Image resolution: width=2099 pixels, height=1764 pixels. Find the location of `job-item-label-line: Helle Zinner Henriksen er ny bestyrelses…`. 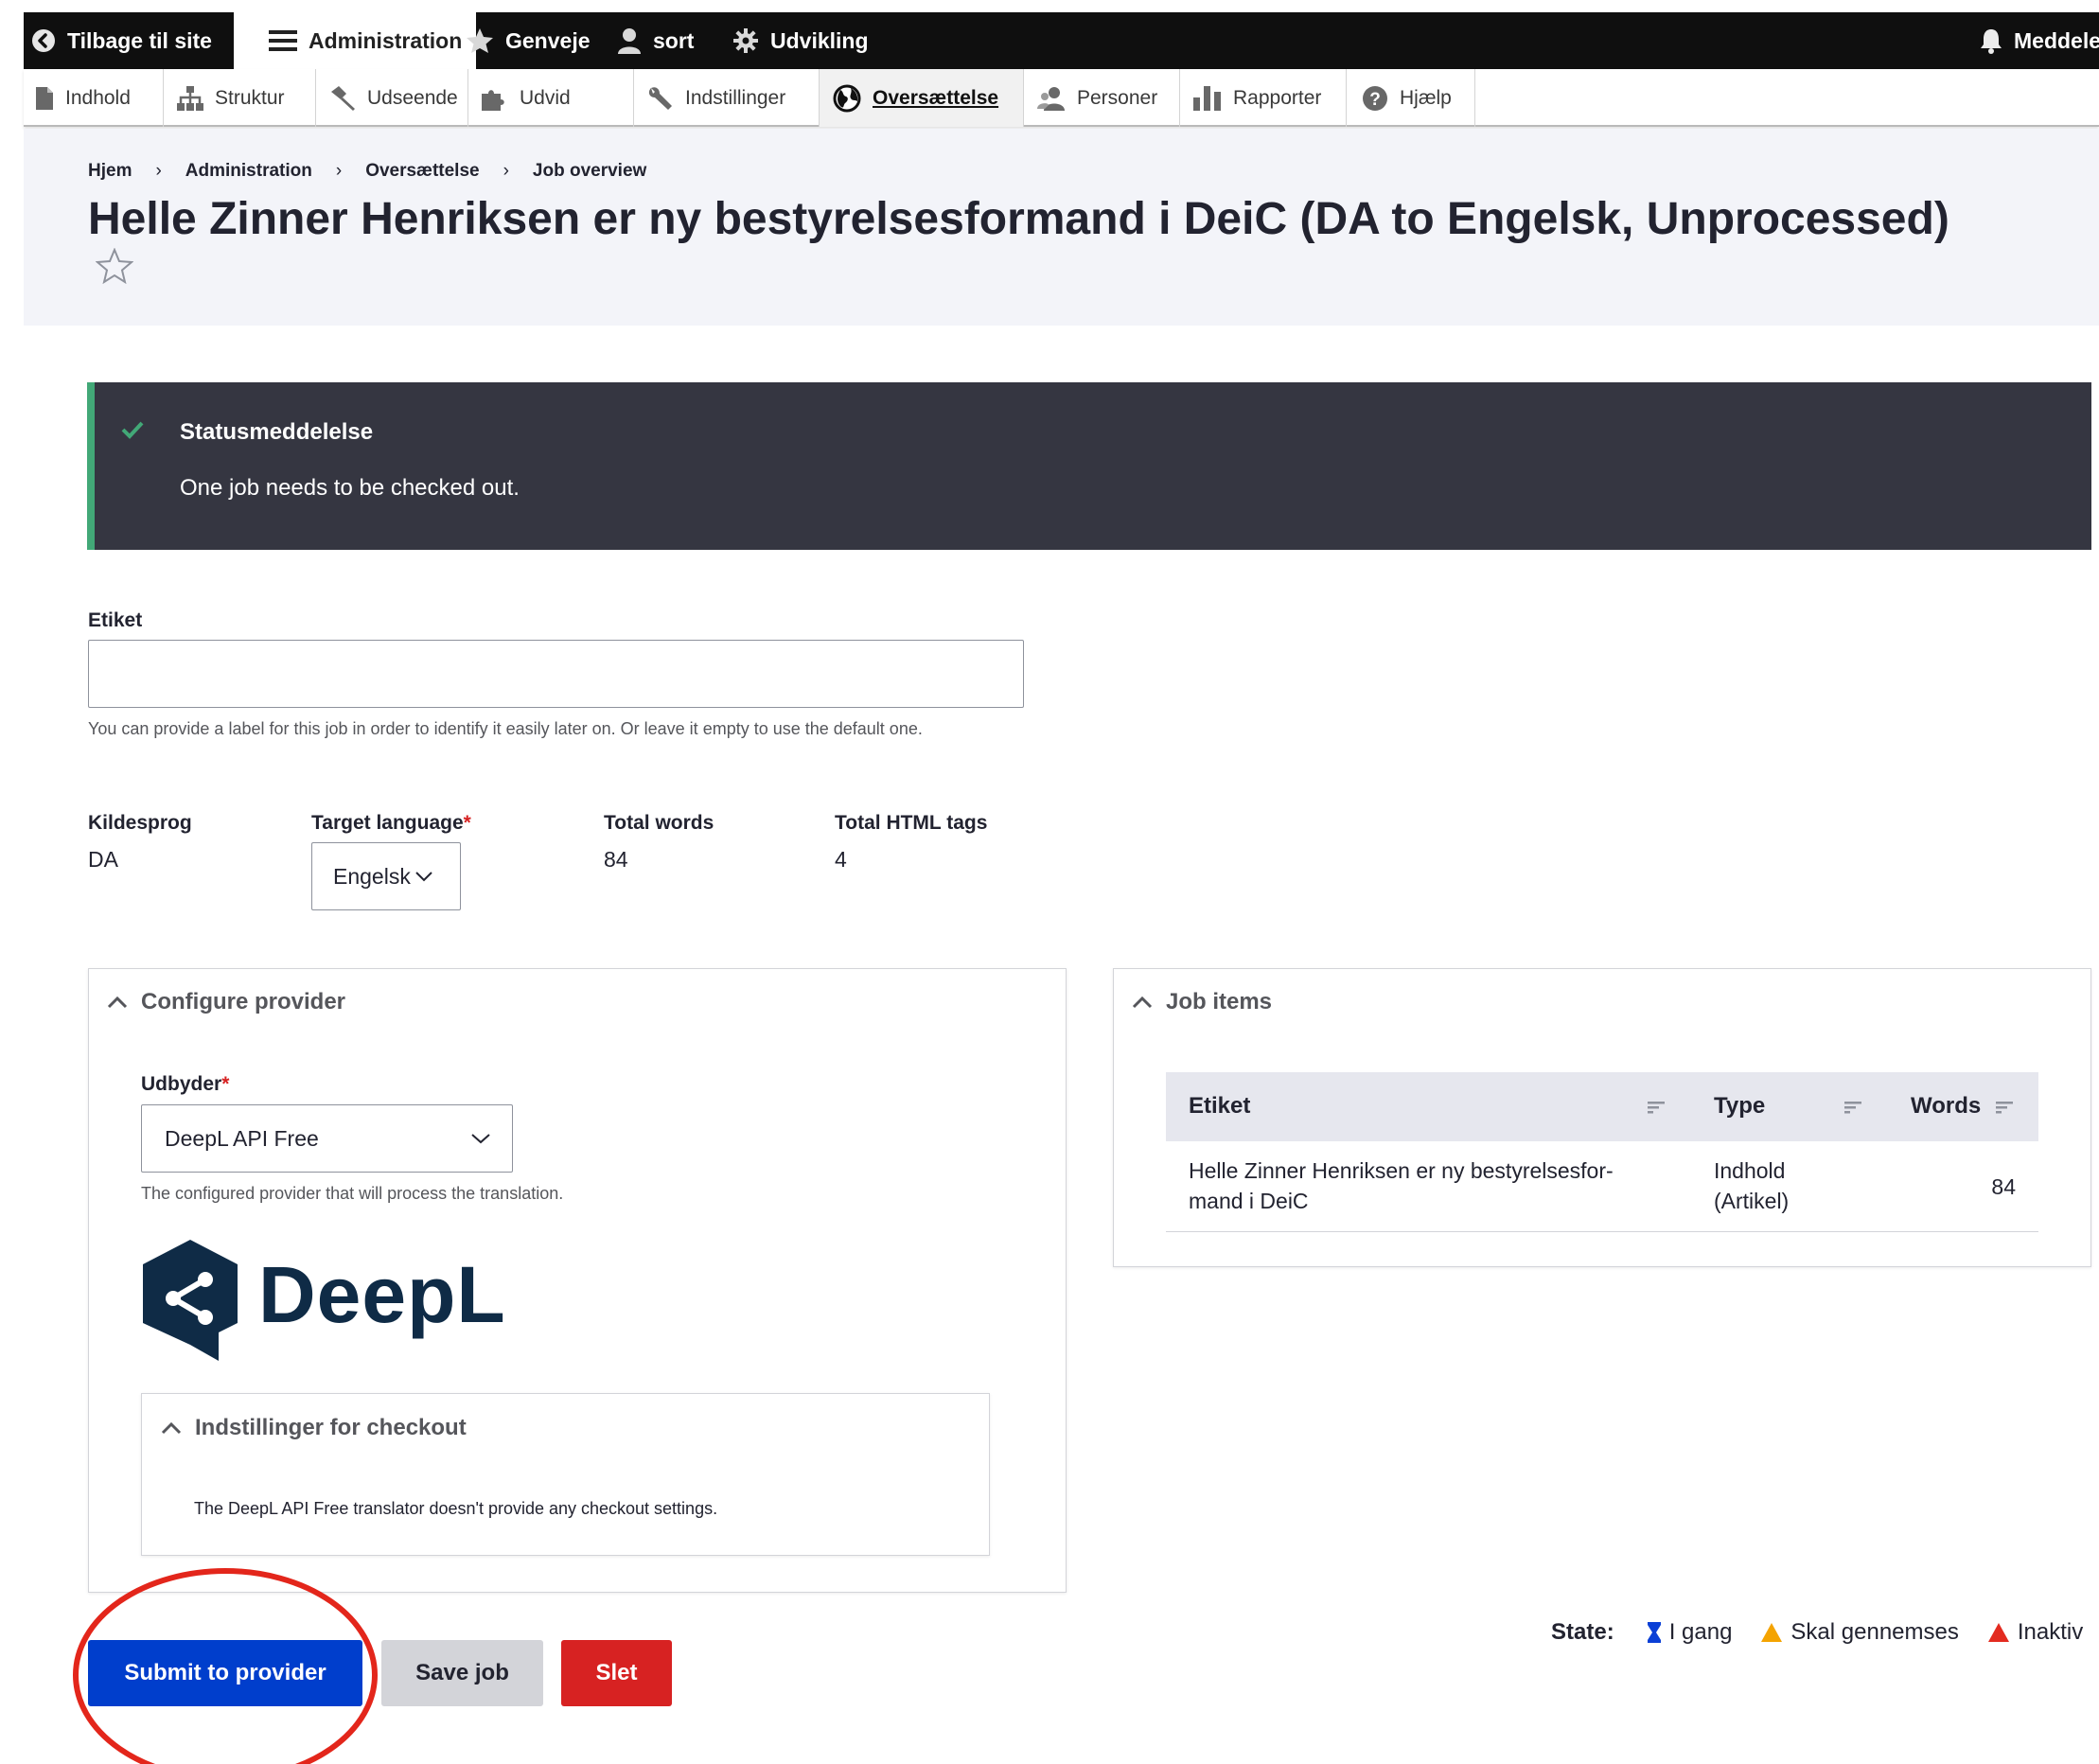

job-item-label-line: Helle Zinner Henriksen er ny bestyrelses… is located at coordinates (1402, 1170).